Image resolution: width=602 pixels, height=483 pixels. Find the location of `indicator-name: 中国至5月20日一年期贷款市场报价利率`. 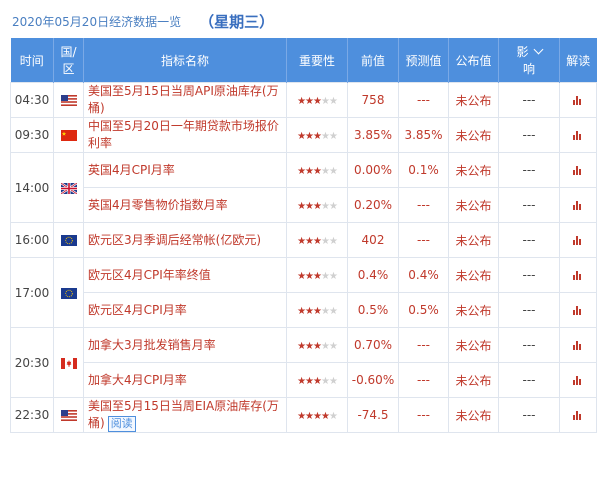

indicator-name: 中国至5月20日一年期贷款市场报价利率 is located at coordinates (183, 134).